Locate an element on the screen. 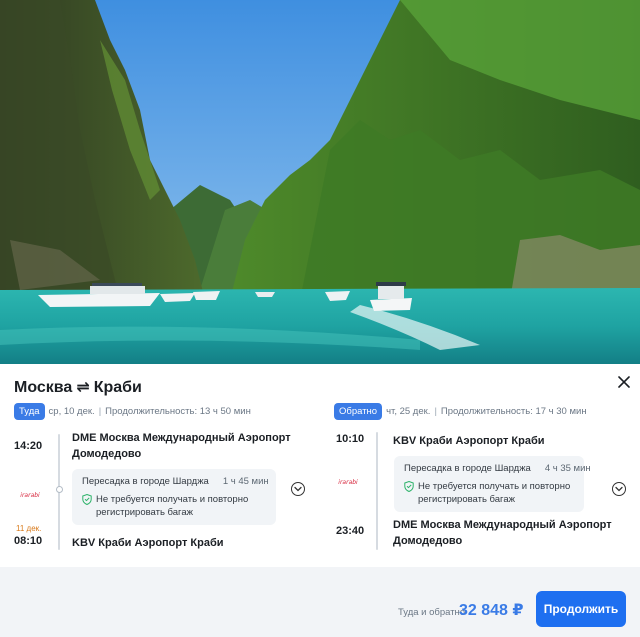  transfer-line: Пересадка в городе Шарджа 1 ч 45 мин is located at coordinates (175, 481).